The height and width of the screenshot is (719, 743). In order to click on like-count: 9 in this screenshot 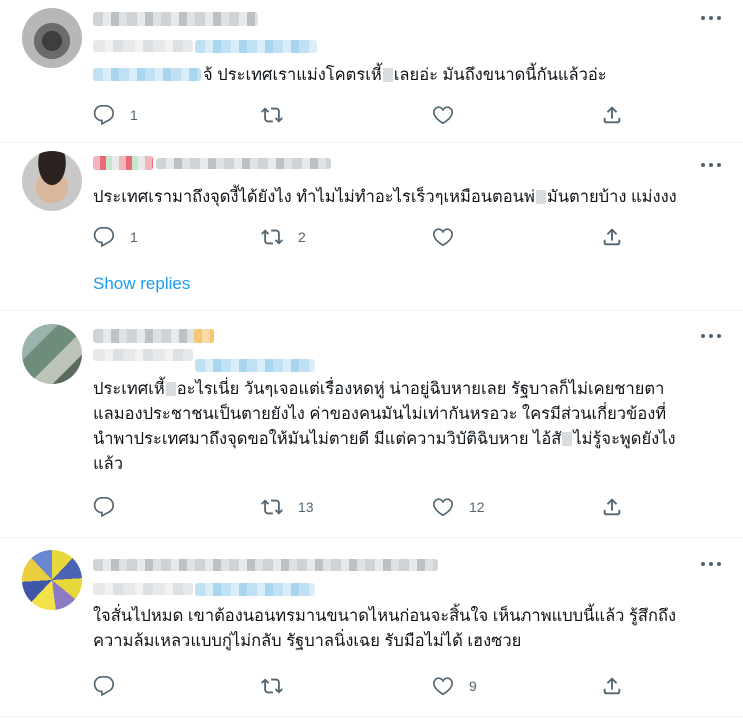, I will do `click(473, 686)`.